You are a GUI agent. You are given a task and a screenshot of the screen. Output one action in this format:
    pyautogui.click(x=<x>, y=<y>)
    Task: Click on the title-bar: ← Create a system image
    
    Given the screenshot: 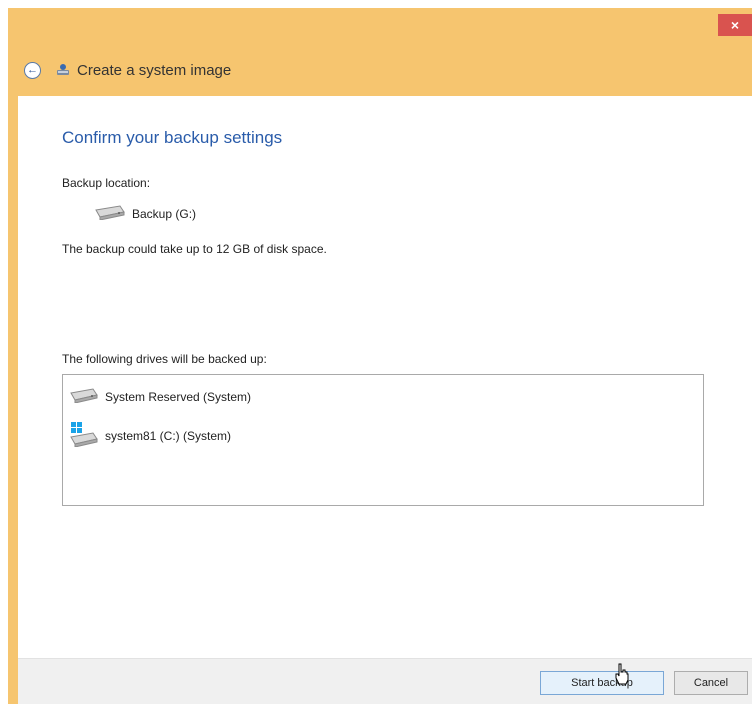 What is the action you would take?
    pyautogui.click(x=380, y=70)
    